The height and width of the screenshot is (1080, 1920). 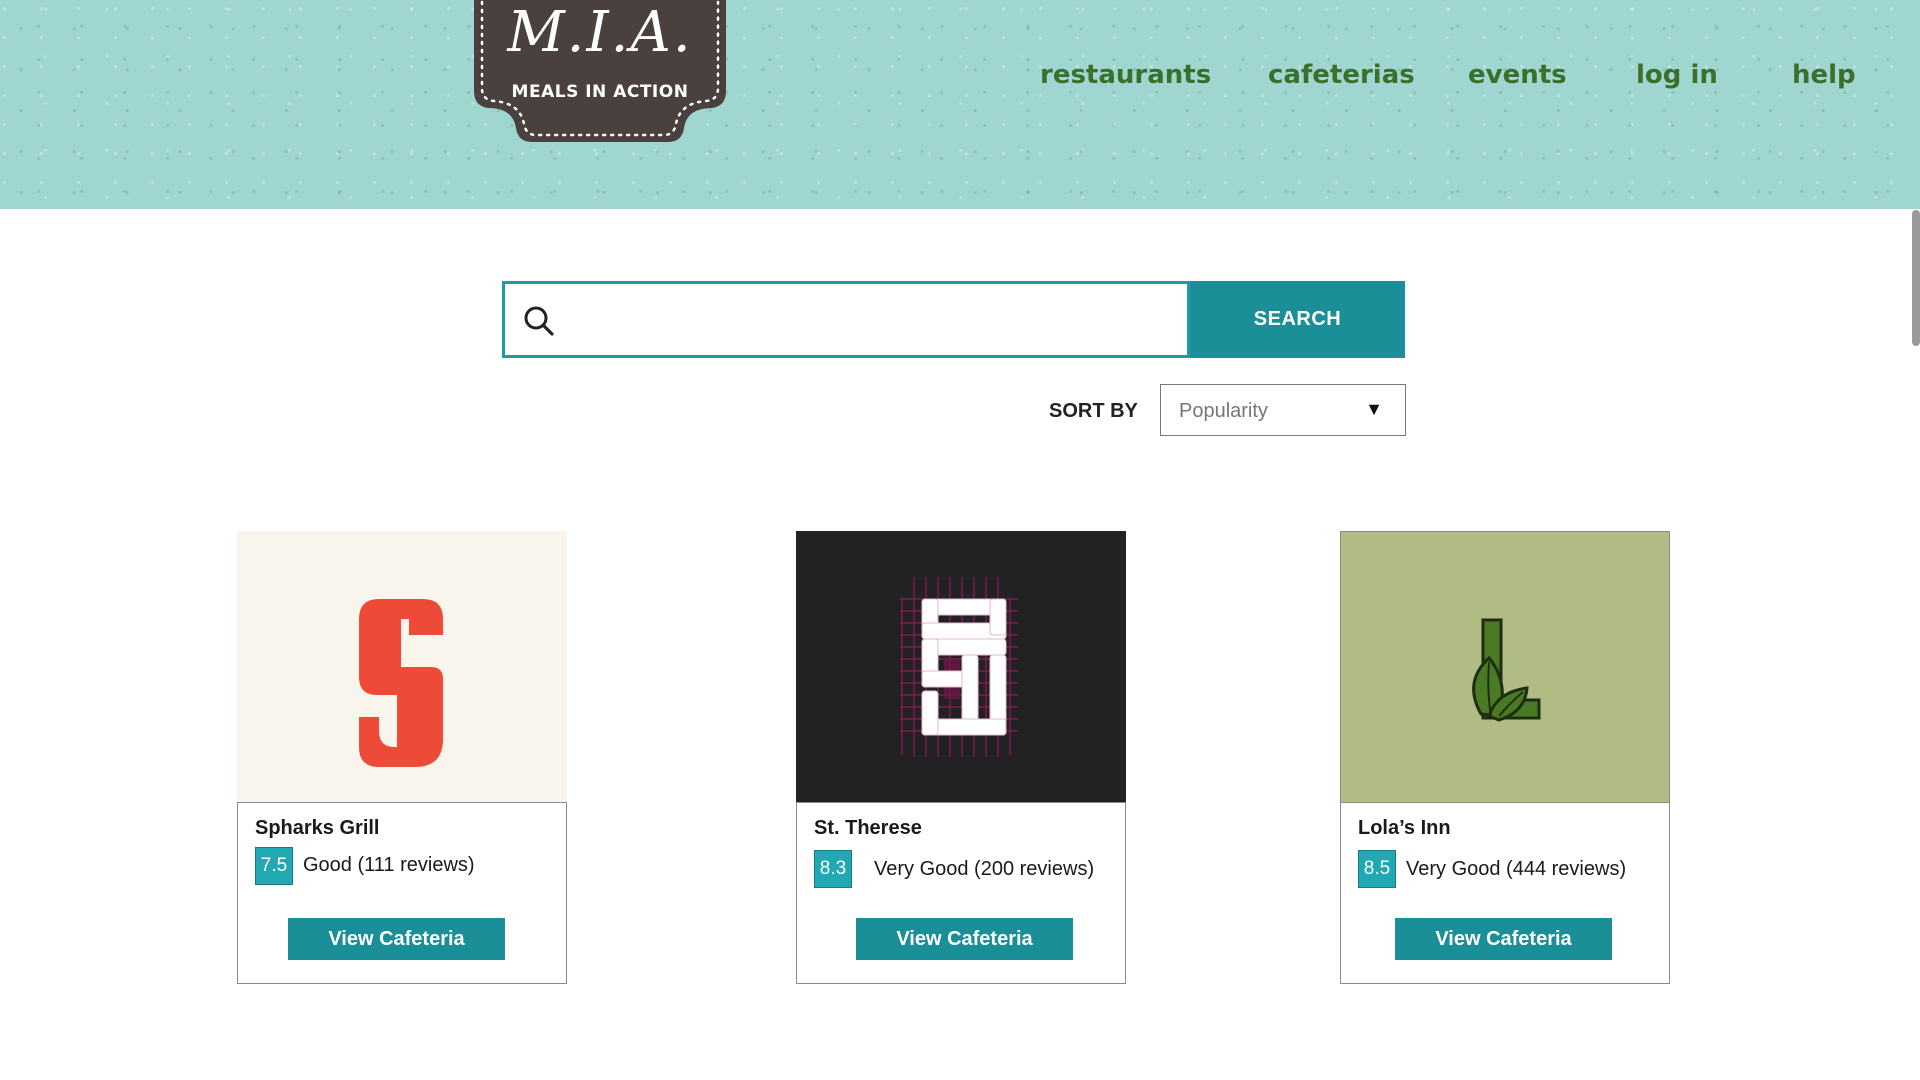 I want to click on cafeteria-name: Spharks Grill, so click(x=317, y=828).